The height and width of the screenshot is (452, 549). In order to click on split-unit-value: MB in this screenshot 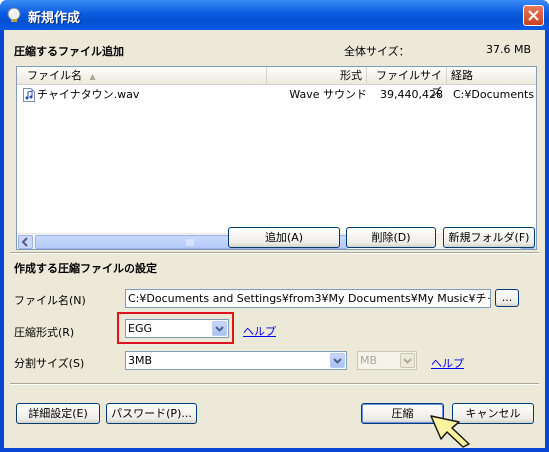, I will do `click(369, 360)`.